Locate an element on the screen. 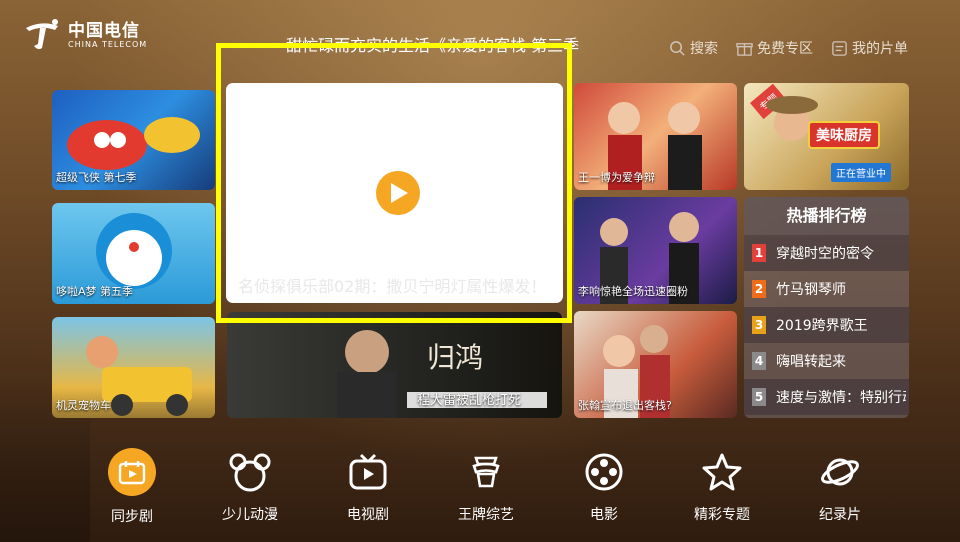  ranking-title: 热播排行榜 is located at coordinates (826, 216).